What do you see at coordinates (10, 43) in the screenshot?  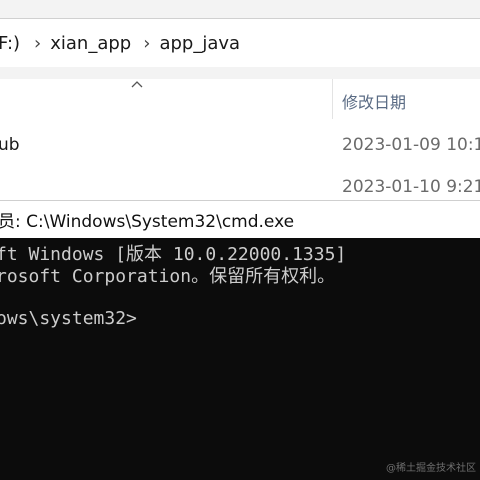 I see `breadcrumb-drive: F:)` at bounding box center [10, 43].